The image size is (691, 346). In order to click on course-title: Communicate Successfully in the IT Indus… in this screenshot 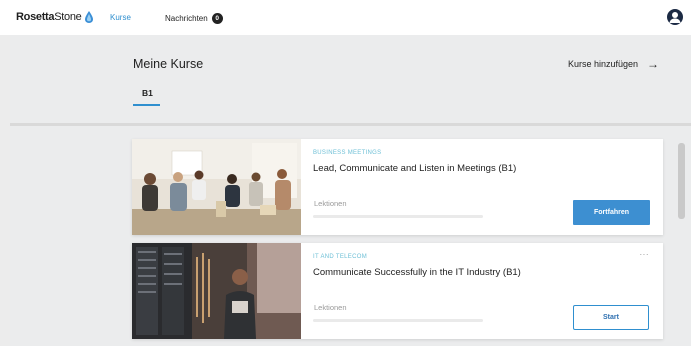, I will do `click(417, 272)`.